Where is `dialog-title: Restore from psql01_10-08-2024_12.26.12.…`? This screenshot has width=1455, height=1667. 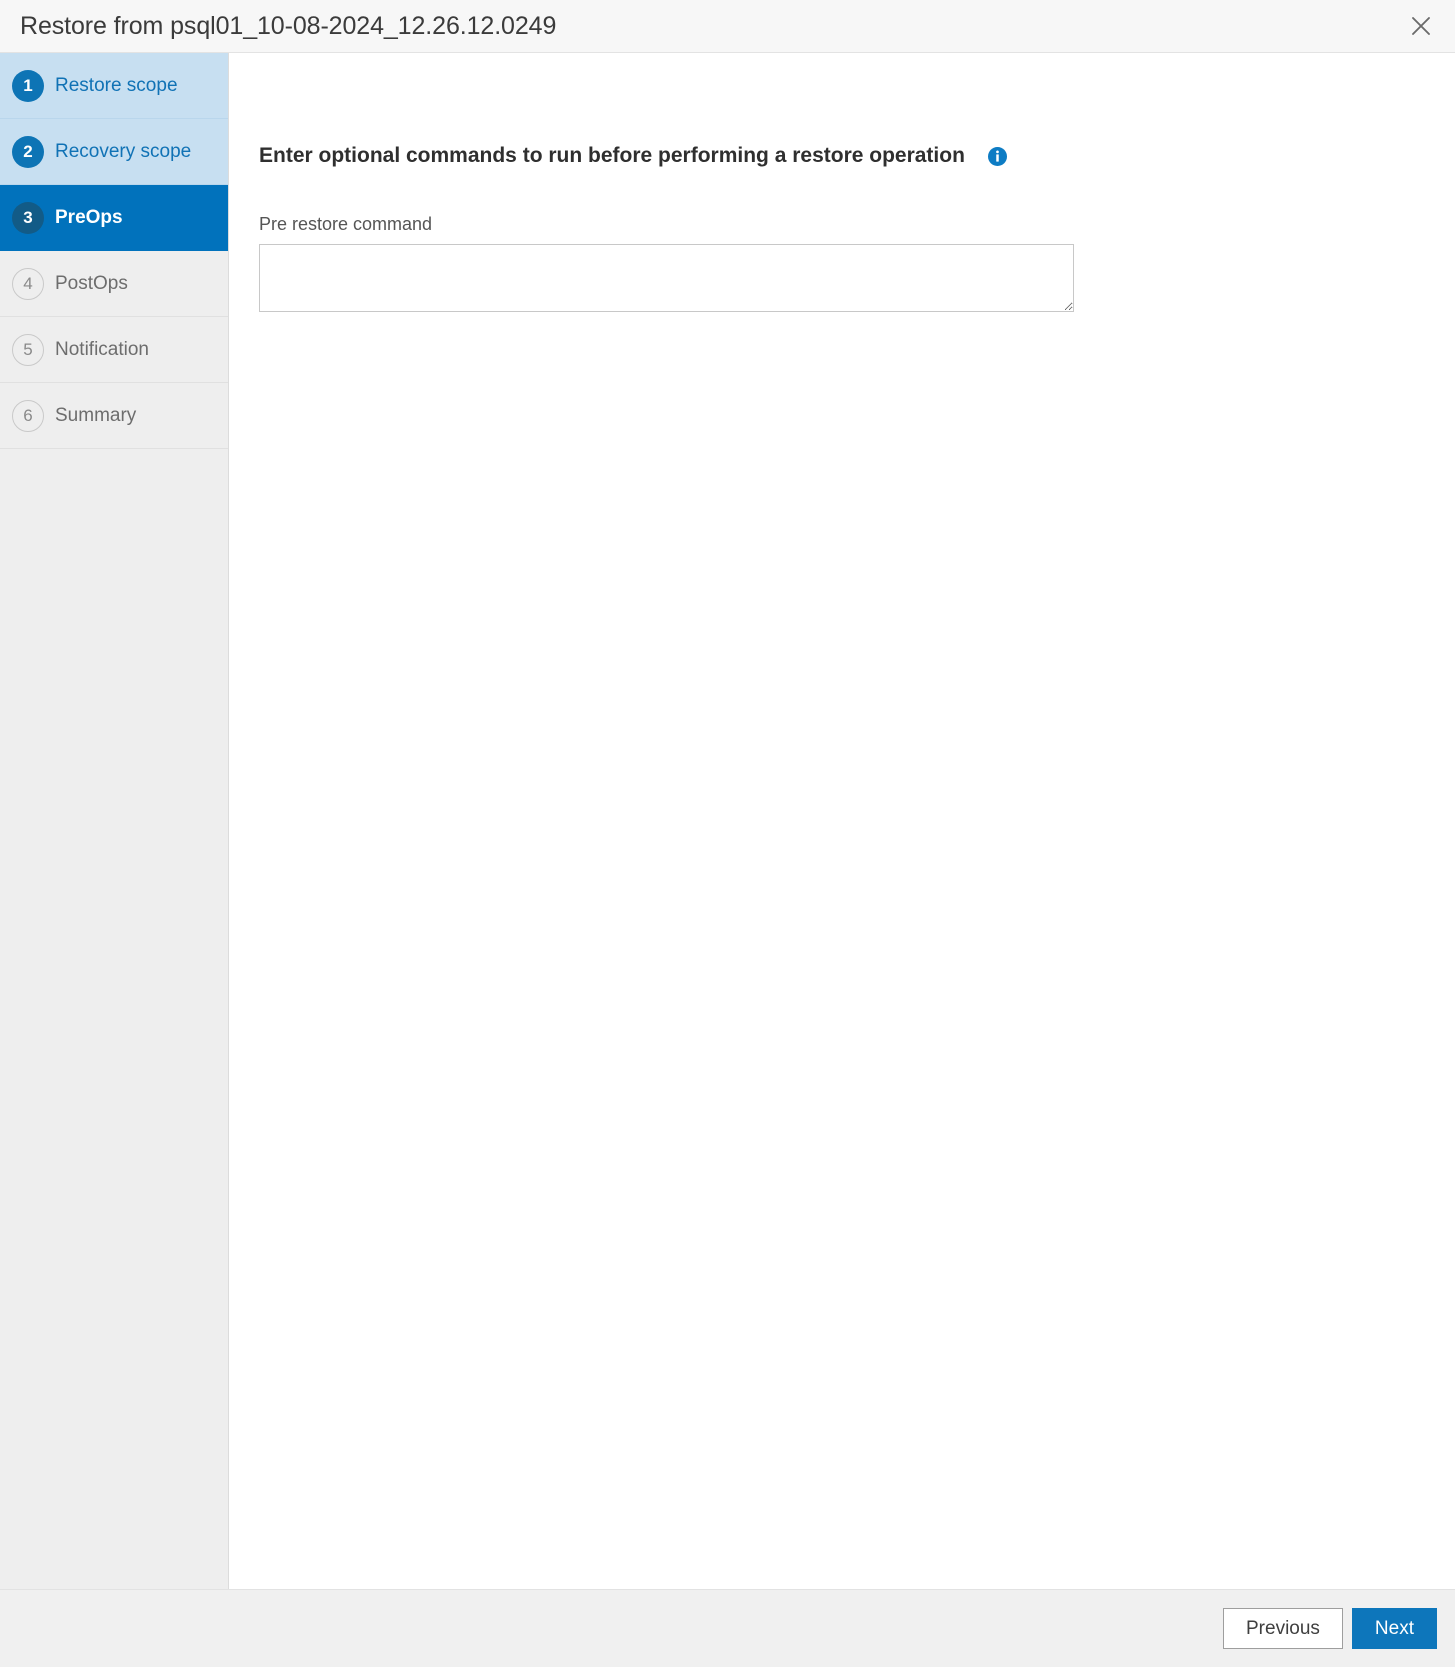
dialog-title: Restore from psql01_10-08-2024_12.26.12.… is located at coordinates (288, 25).